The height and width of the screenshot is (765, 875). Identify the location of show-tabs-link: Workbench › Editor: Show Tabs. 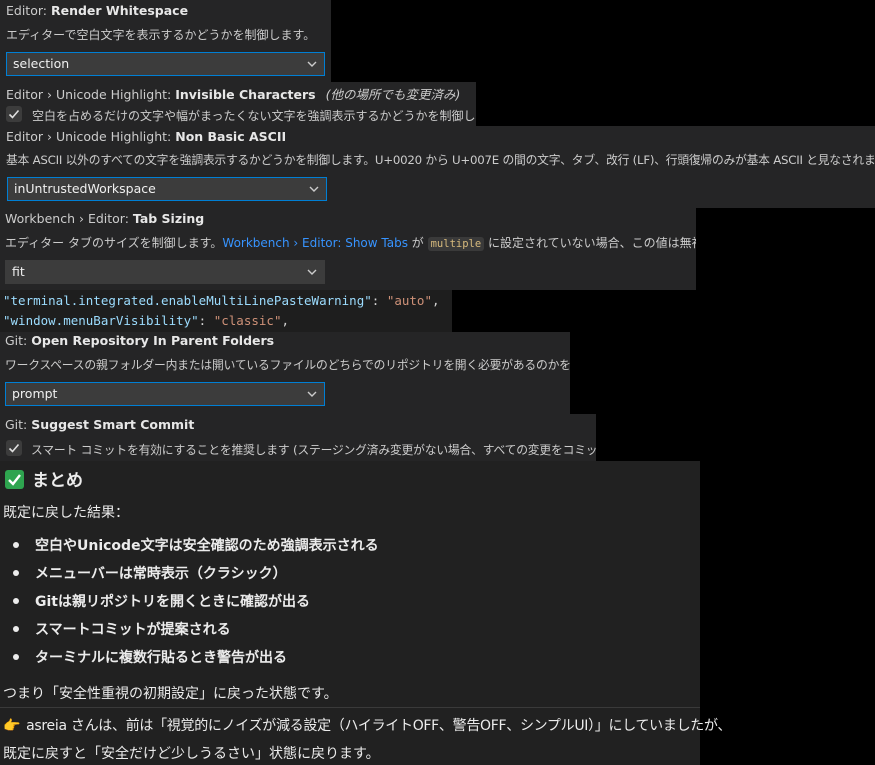
(315, 243).